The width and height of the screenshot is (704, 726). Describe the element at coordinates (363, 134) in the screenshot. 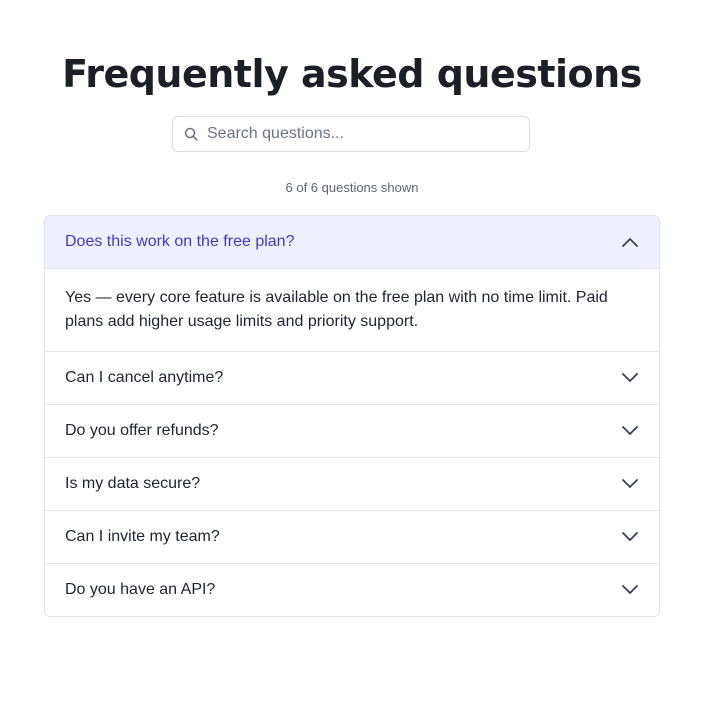

I see `search-input` at that location.